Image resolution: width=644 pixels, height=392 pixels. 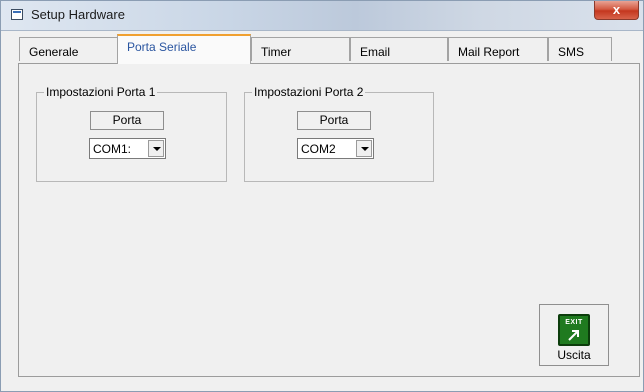 I want to click on group-porta-1-legend: Impostazioni Porta 1, so click(x=101, y=92).